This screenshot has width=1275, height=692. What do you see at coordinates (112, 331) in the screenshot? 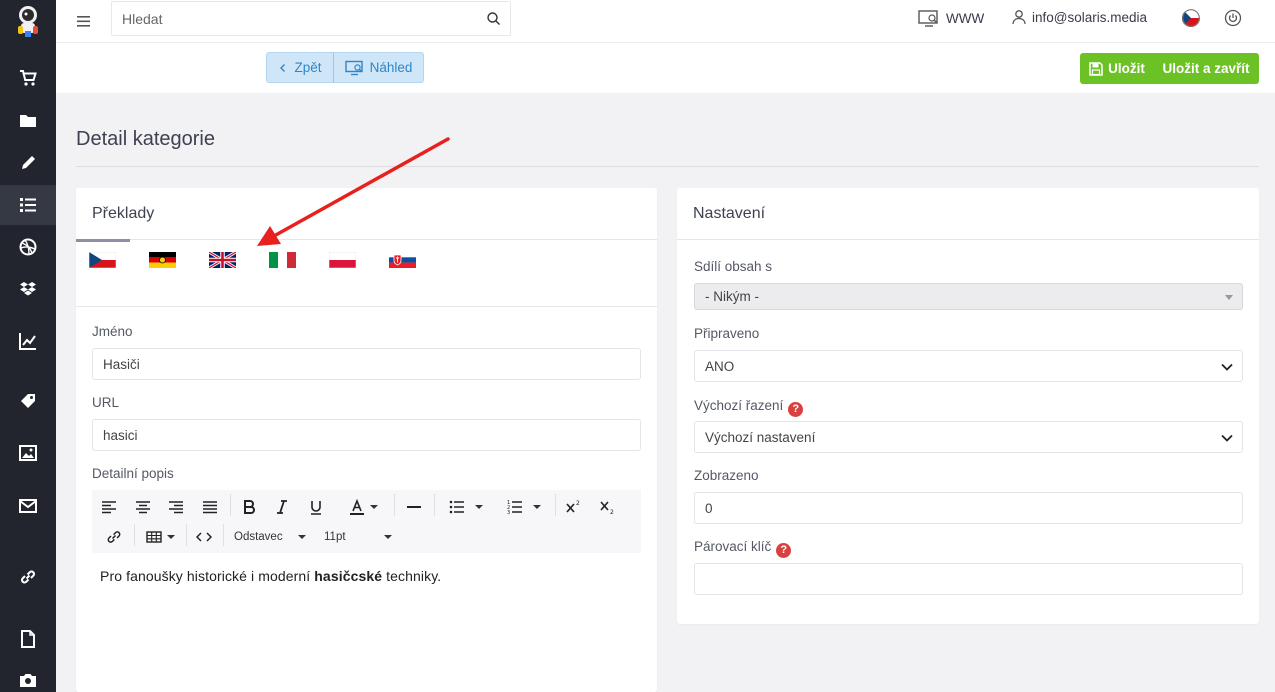
I see `name-label: Jméno` at bounding box center [112, 331].